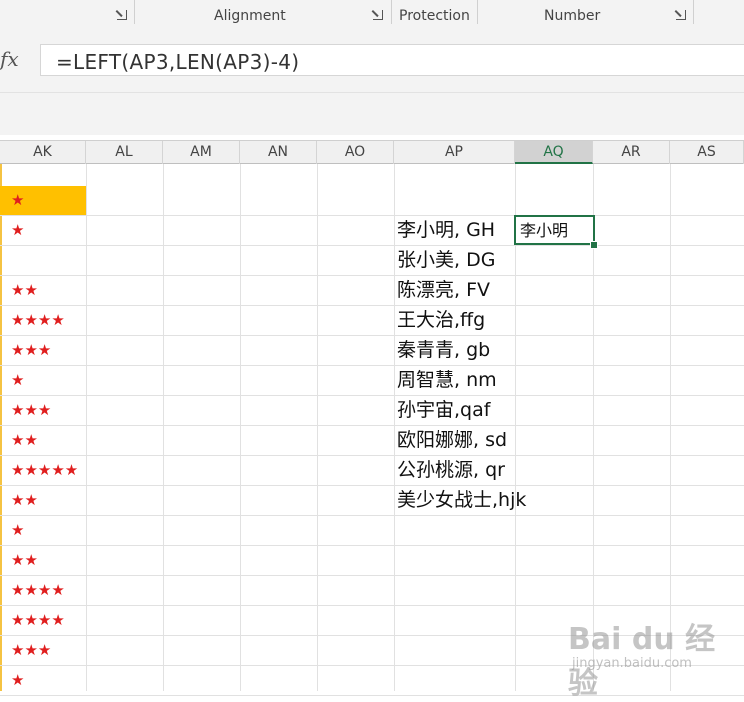 The height and width of the screenshot is (702, 744). What do you see at coordinates (43, 152) in the screenshot?
I see `column-header-ak: AK` at bounding box center [43, 152].